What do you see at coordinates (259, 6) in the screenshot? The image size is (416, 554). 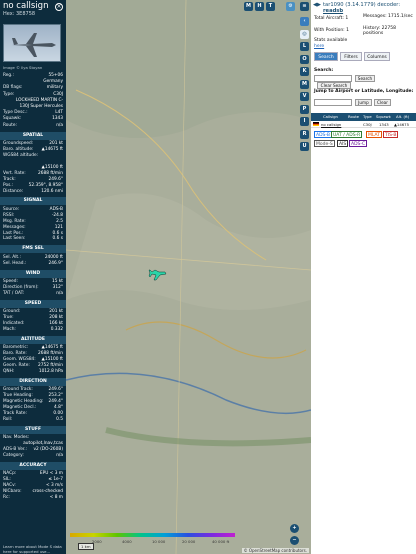 I see `map-btn-h: H` at bounding box center [259, 6].